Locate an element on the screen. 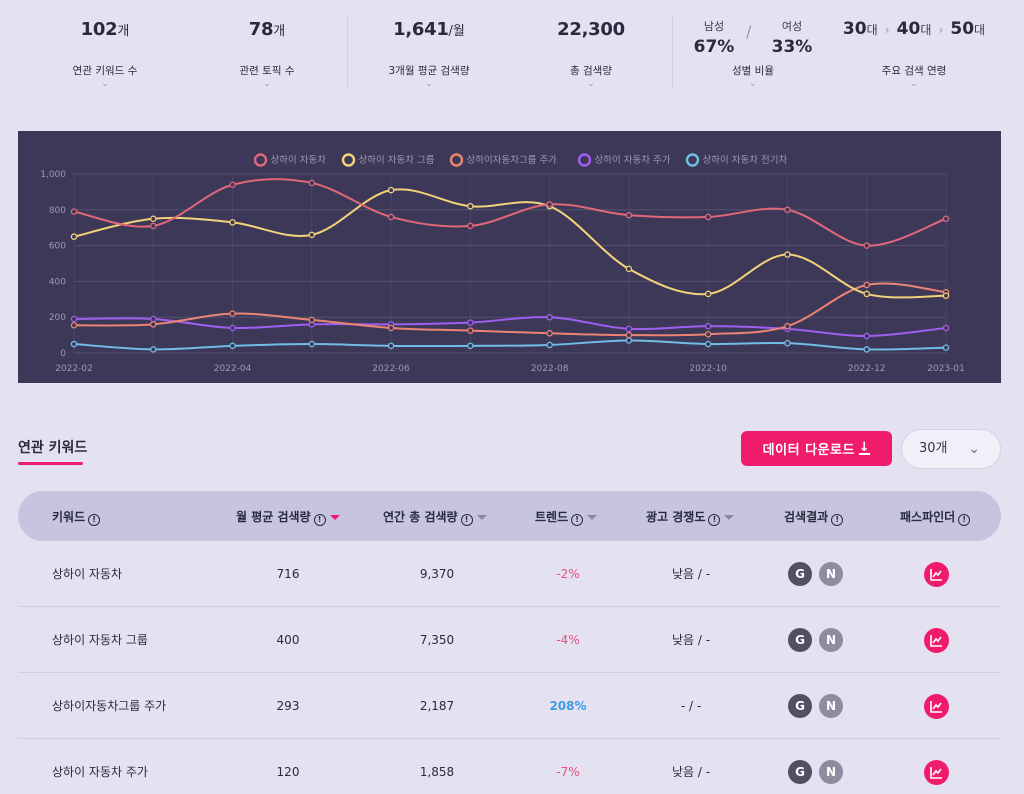 This screenshot has height=794, width=1024. stat-value: 1,641 is located at coordinates (421, 29).